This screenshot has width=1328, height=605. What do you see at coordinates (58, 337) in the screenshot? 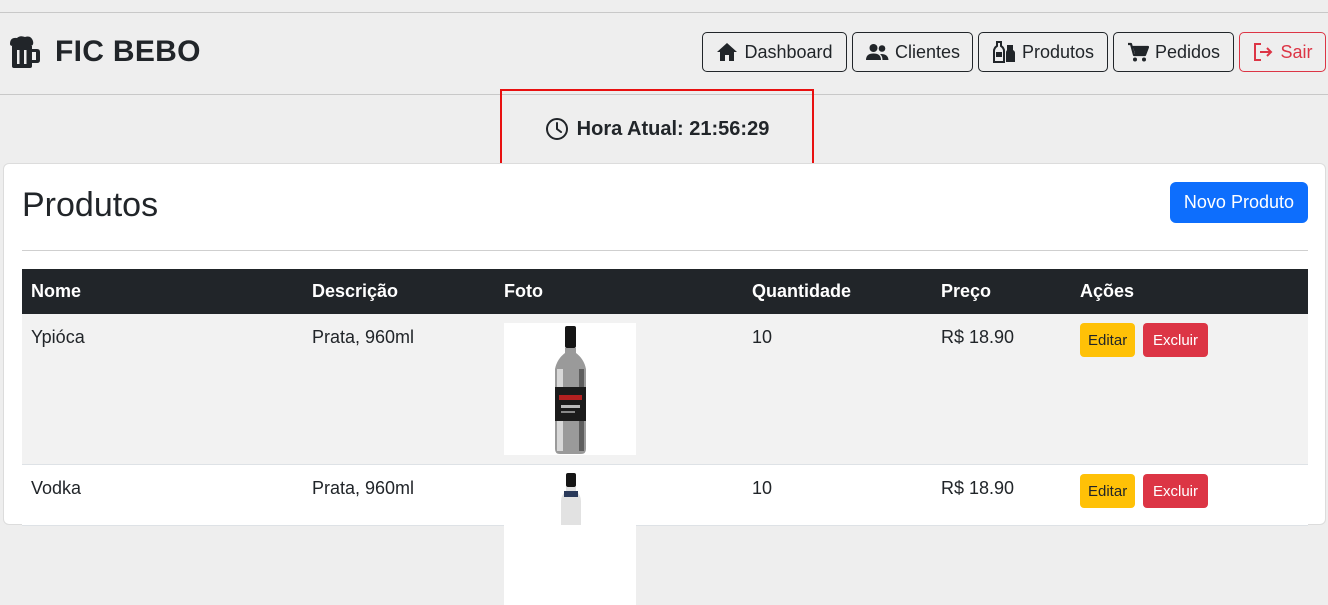
I see `cell-nome: Ypióca` at bounding box center [58, 337].